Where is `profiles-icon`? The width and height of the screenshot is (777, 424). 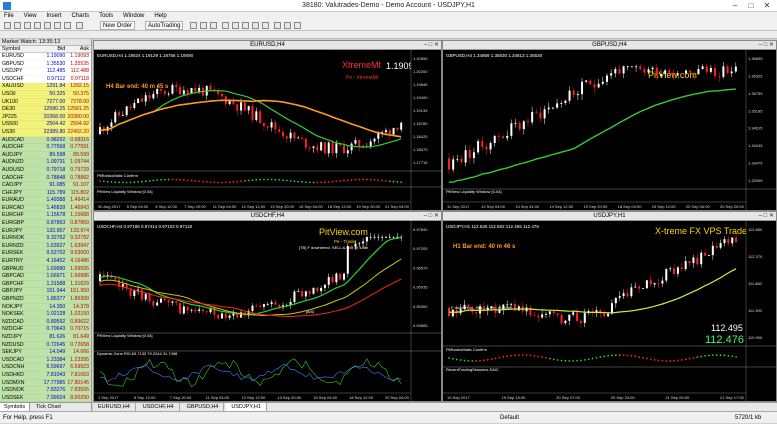
profiles-icon is located at coordinates (17, 25).